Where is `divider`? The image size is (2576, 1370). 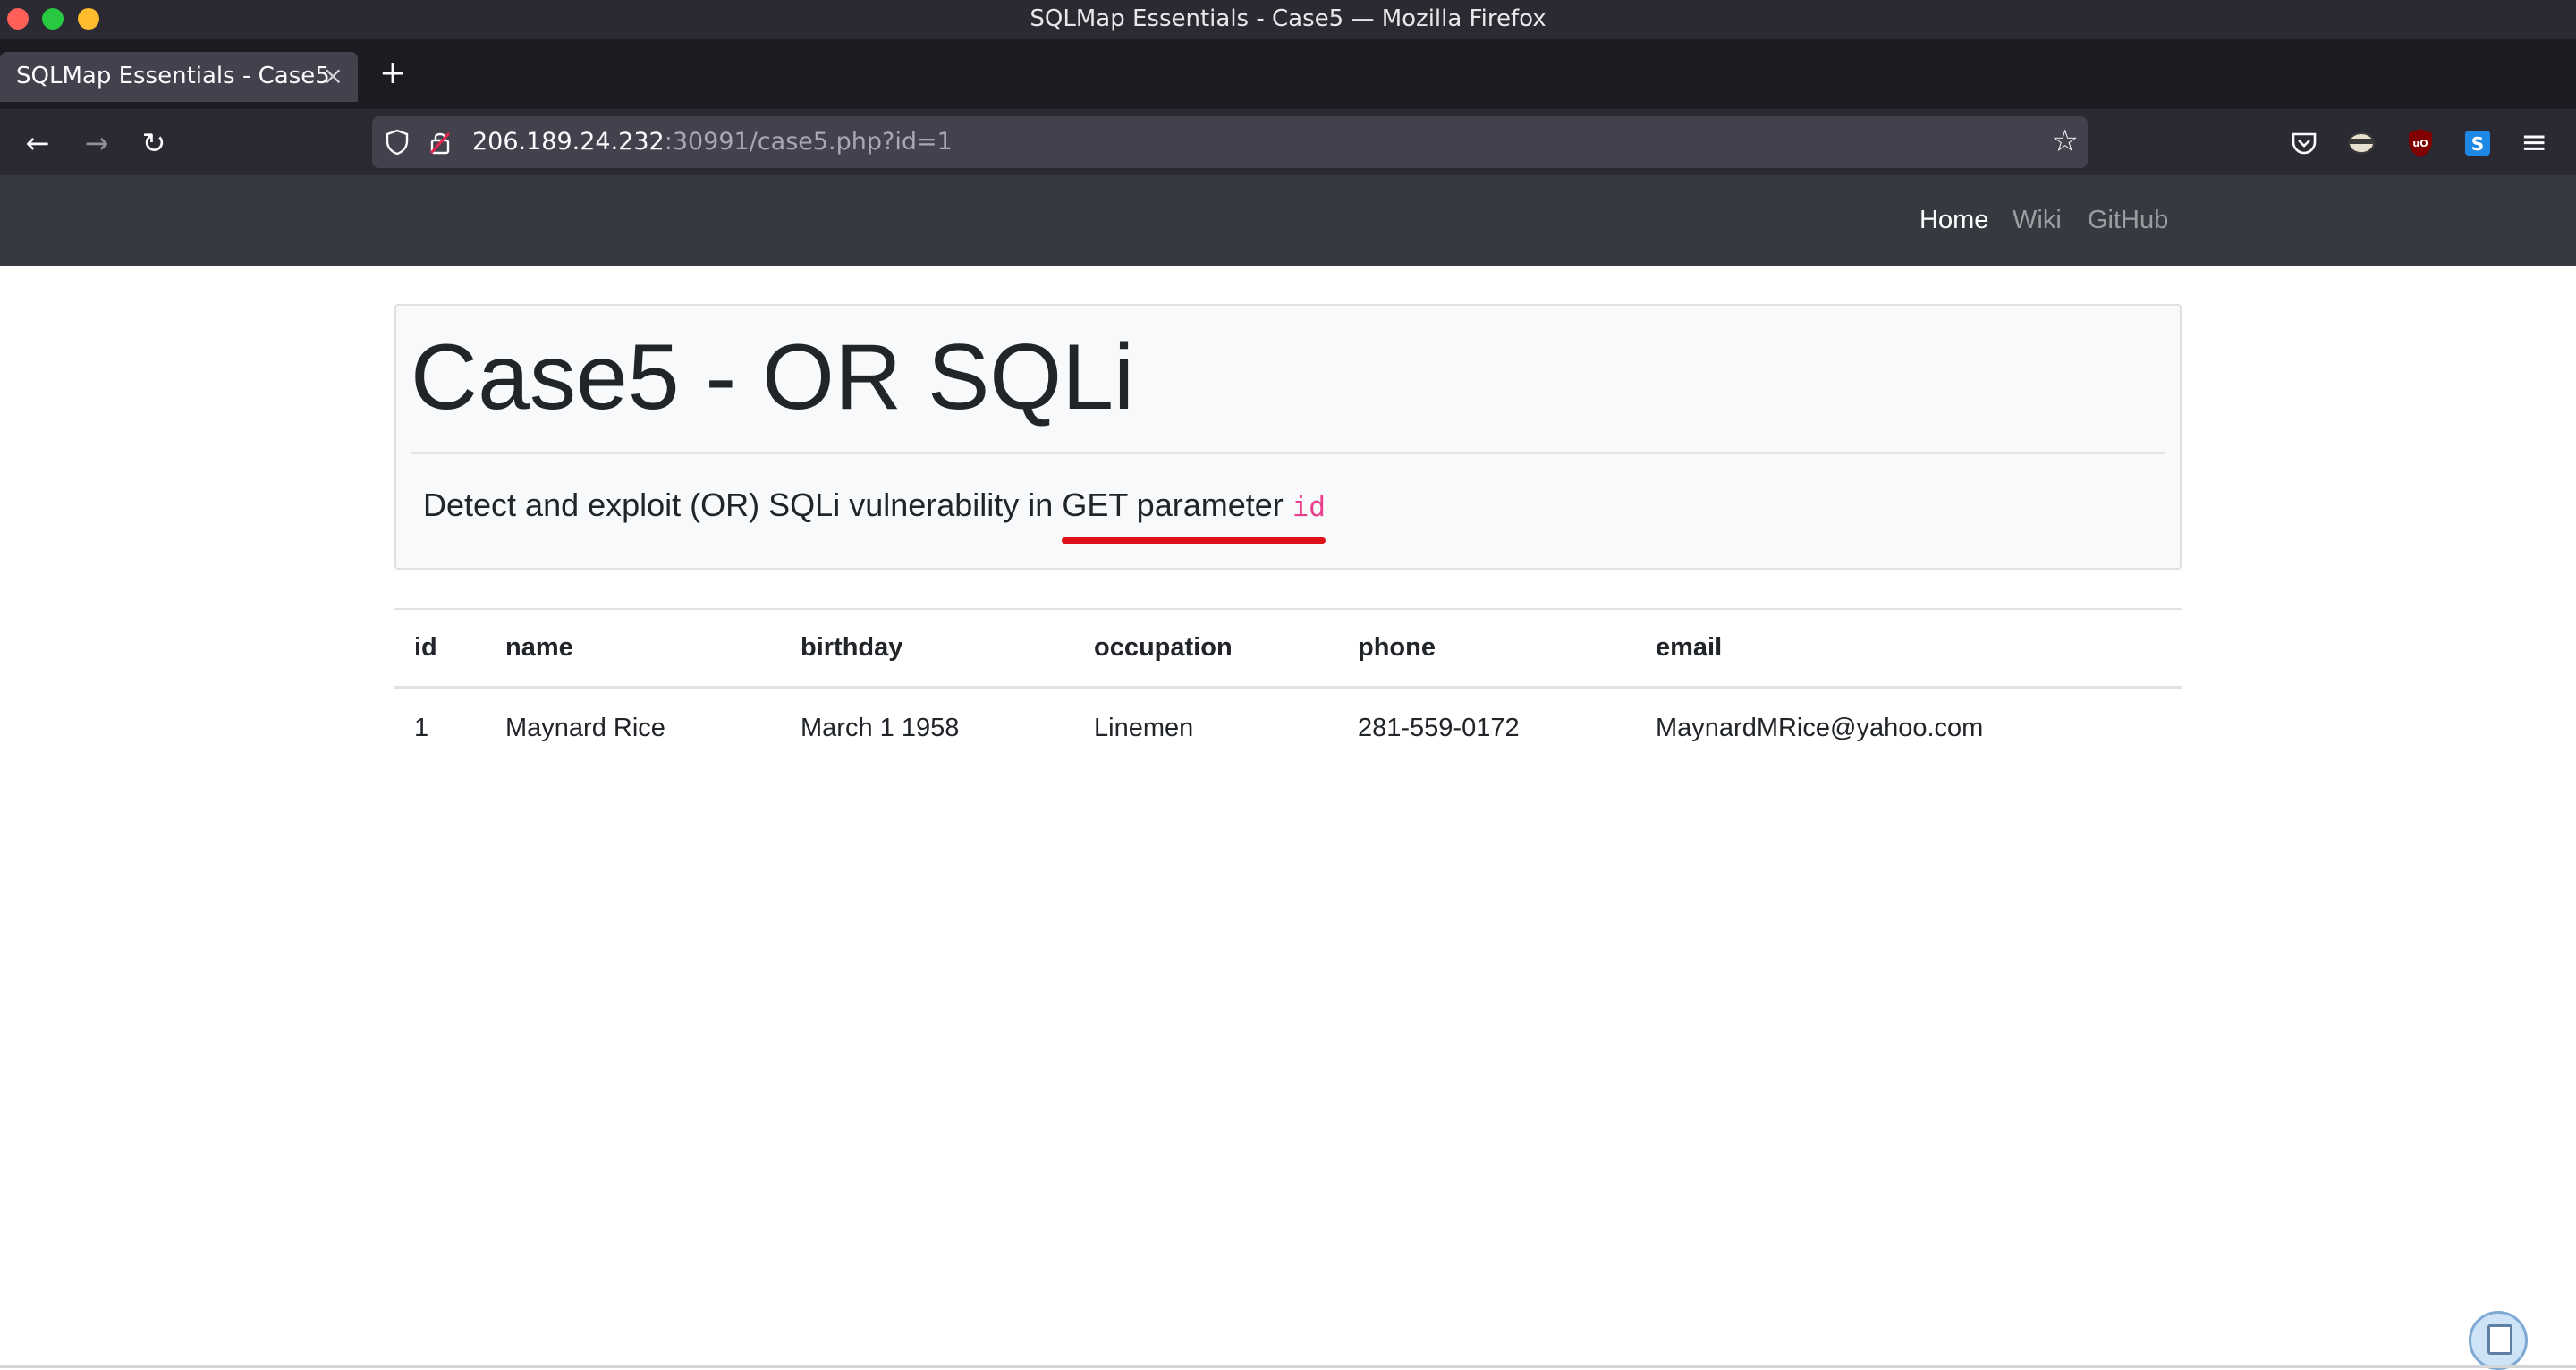
divider is located at coordinates (1288, 453).